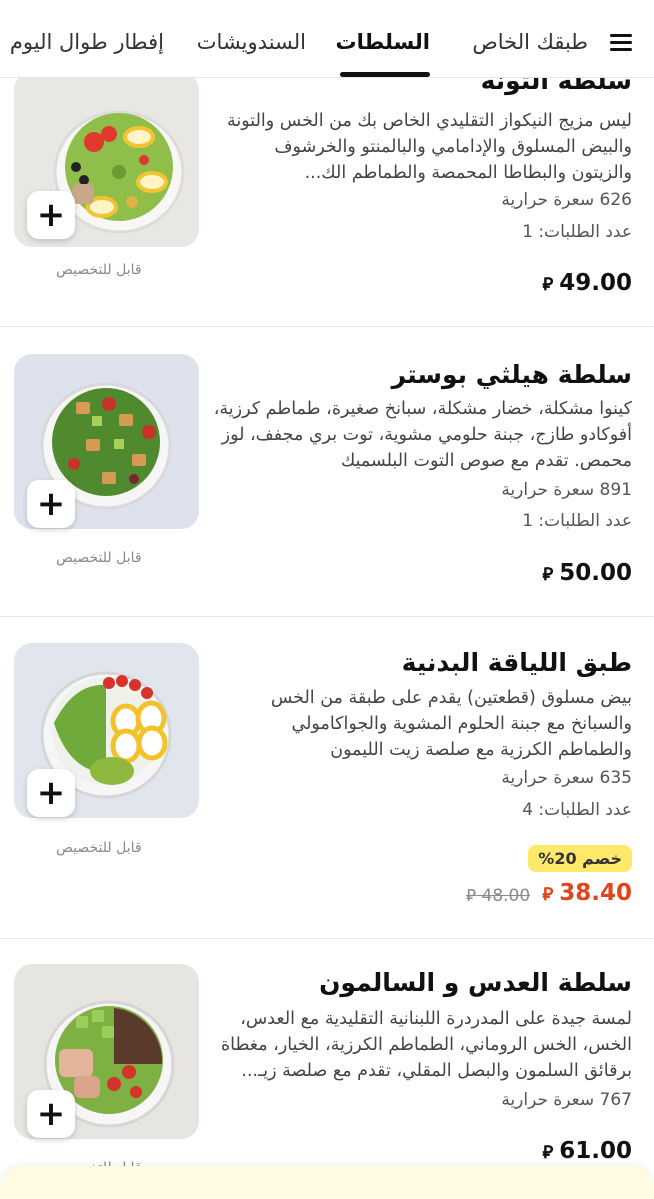 This screenshot has height=1199, width=654. I want to click on item-price: ⃁ 61.00, so click(587, 1151).